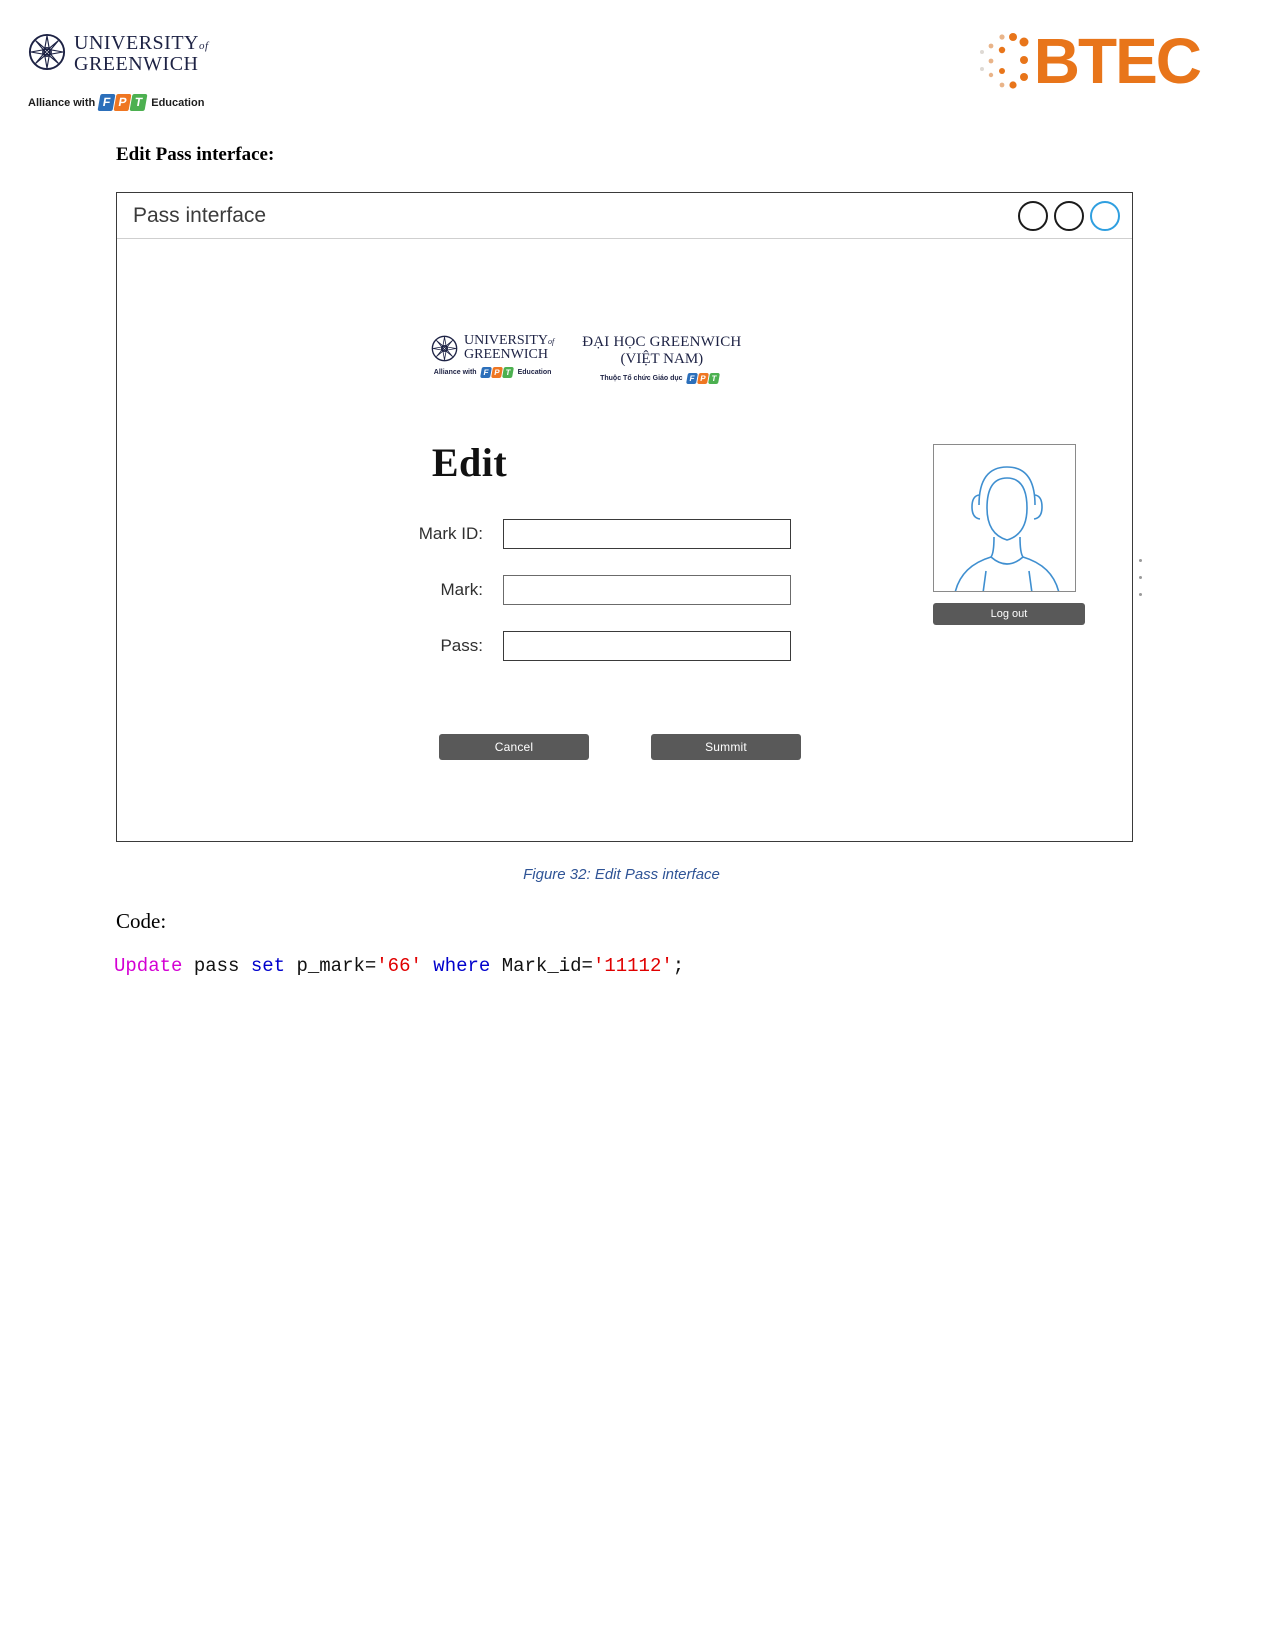 This screenshot has height=1651, width=1275. I want to click on code-label: Code:, so click(141, 921).